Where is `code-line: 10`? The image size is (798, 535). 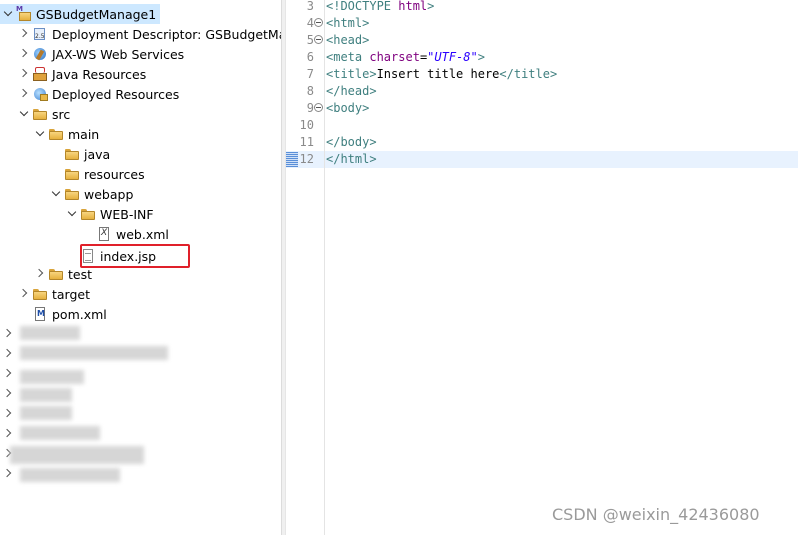
code-line: 10 is located at coordinates (542, 125).